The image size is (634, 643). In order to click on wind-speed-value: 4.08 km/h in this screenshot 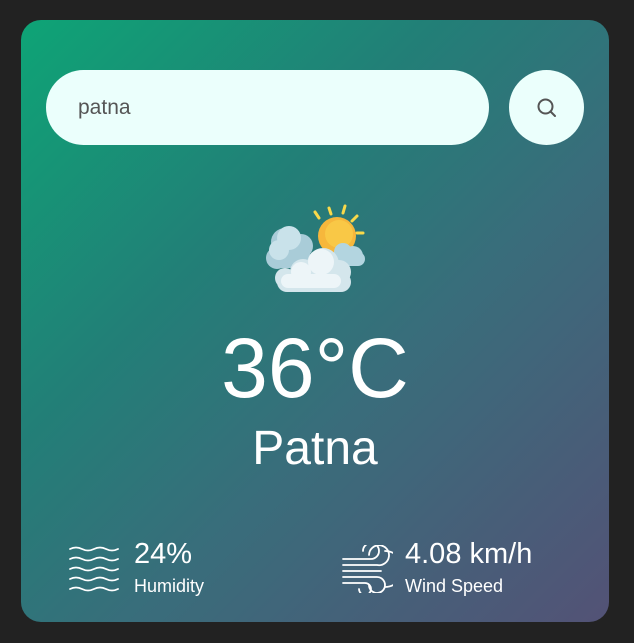, I will do `click(469, 554)`.